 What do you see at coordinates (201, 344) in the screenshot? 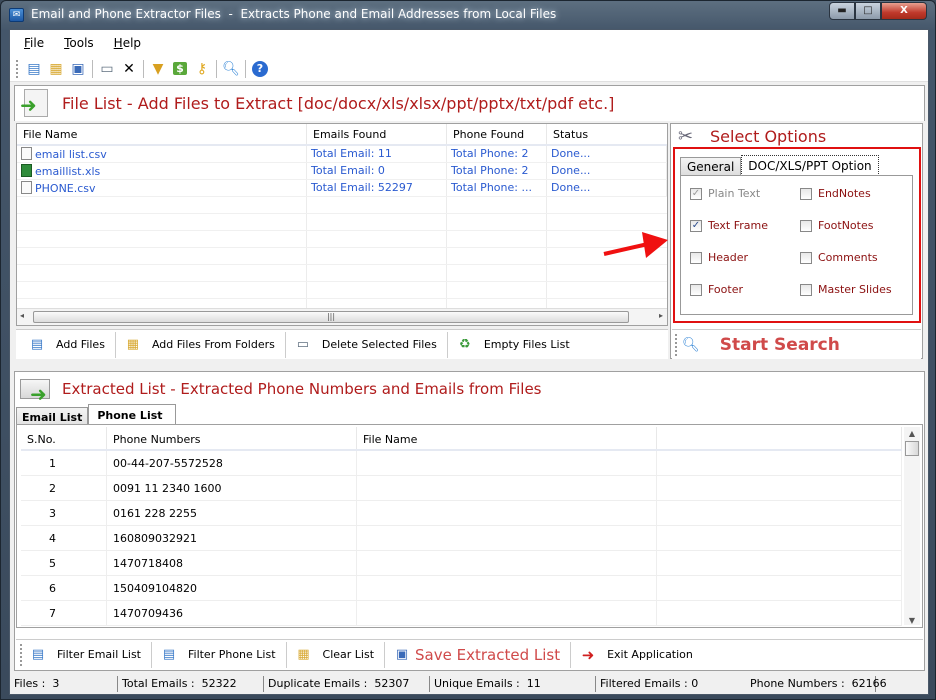
I see `add-files-from-folders-button: ▦ Add Files From Folders` at bounding box center [201, 344].